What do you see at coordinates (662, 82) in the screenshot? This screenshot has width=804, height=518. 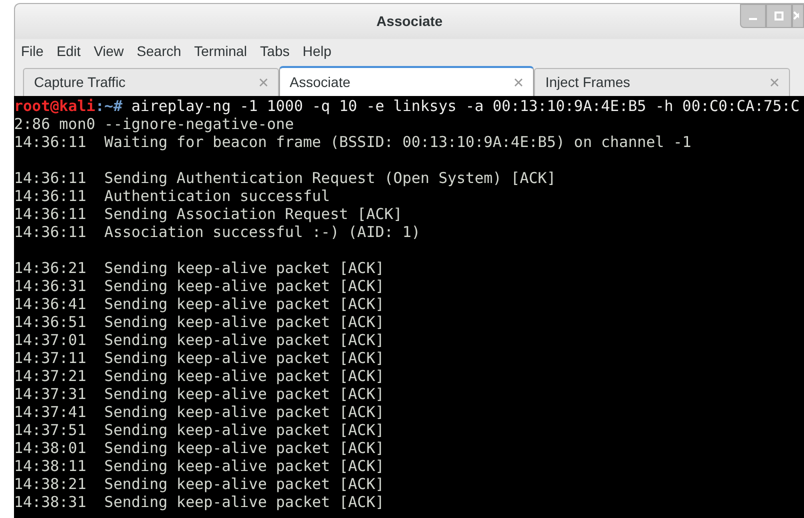 I see `tab: Inject Frames` at bounding box center [662, 82].